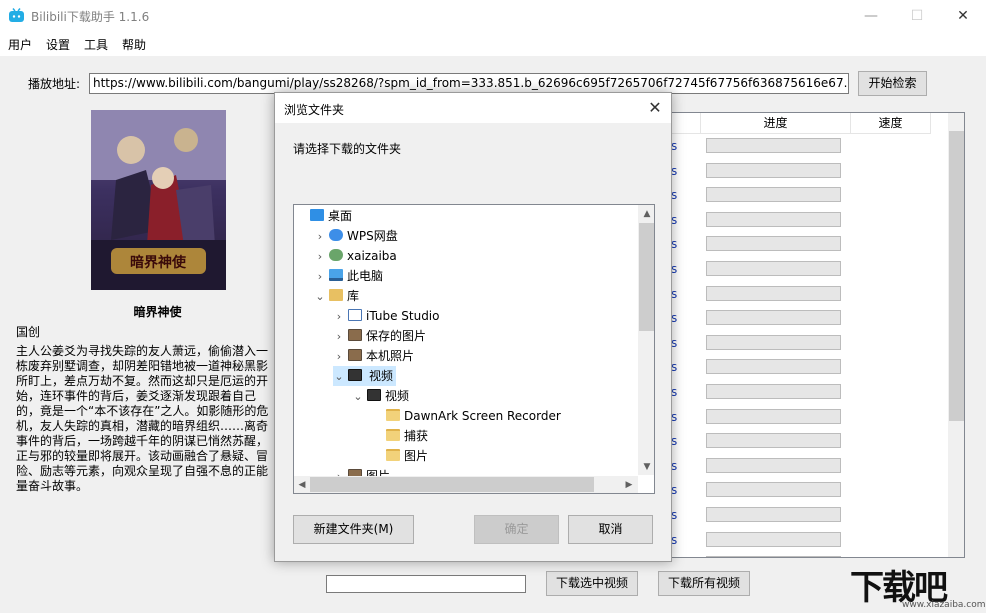 This screenshot has height=613, width=986. What do you see at coordinates (374, 395) in the screenshot?
I see `video-folder-icon` at bounding box center [374, 395].